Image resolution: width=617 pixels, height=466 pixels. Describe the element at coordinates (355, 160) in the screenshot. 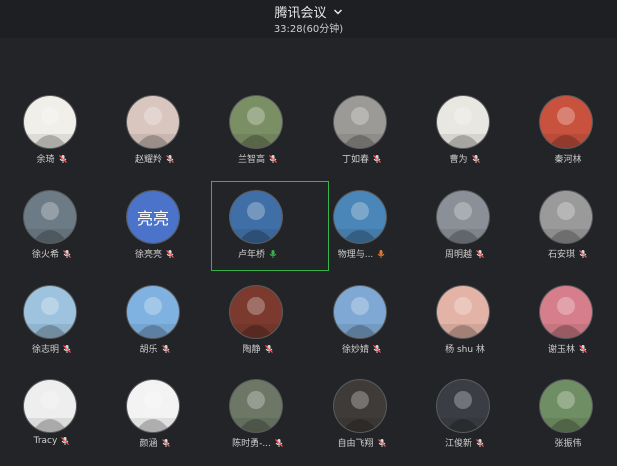

I see `participant-name: 丁如春` at that location.